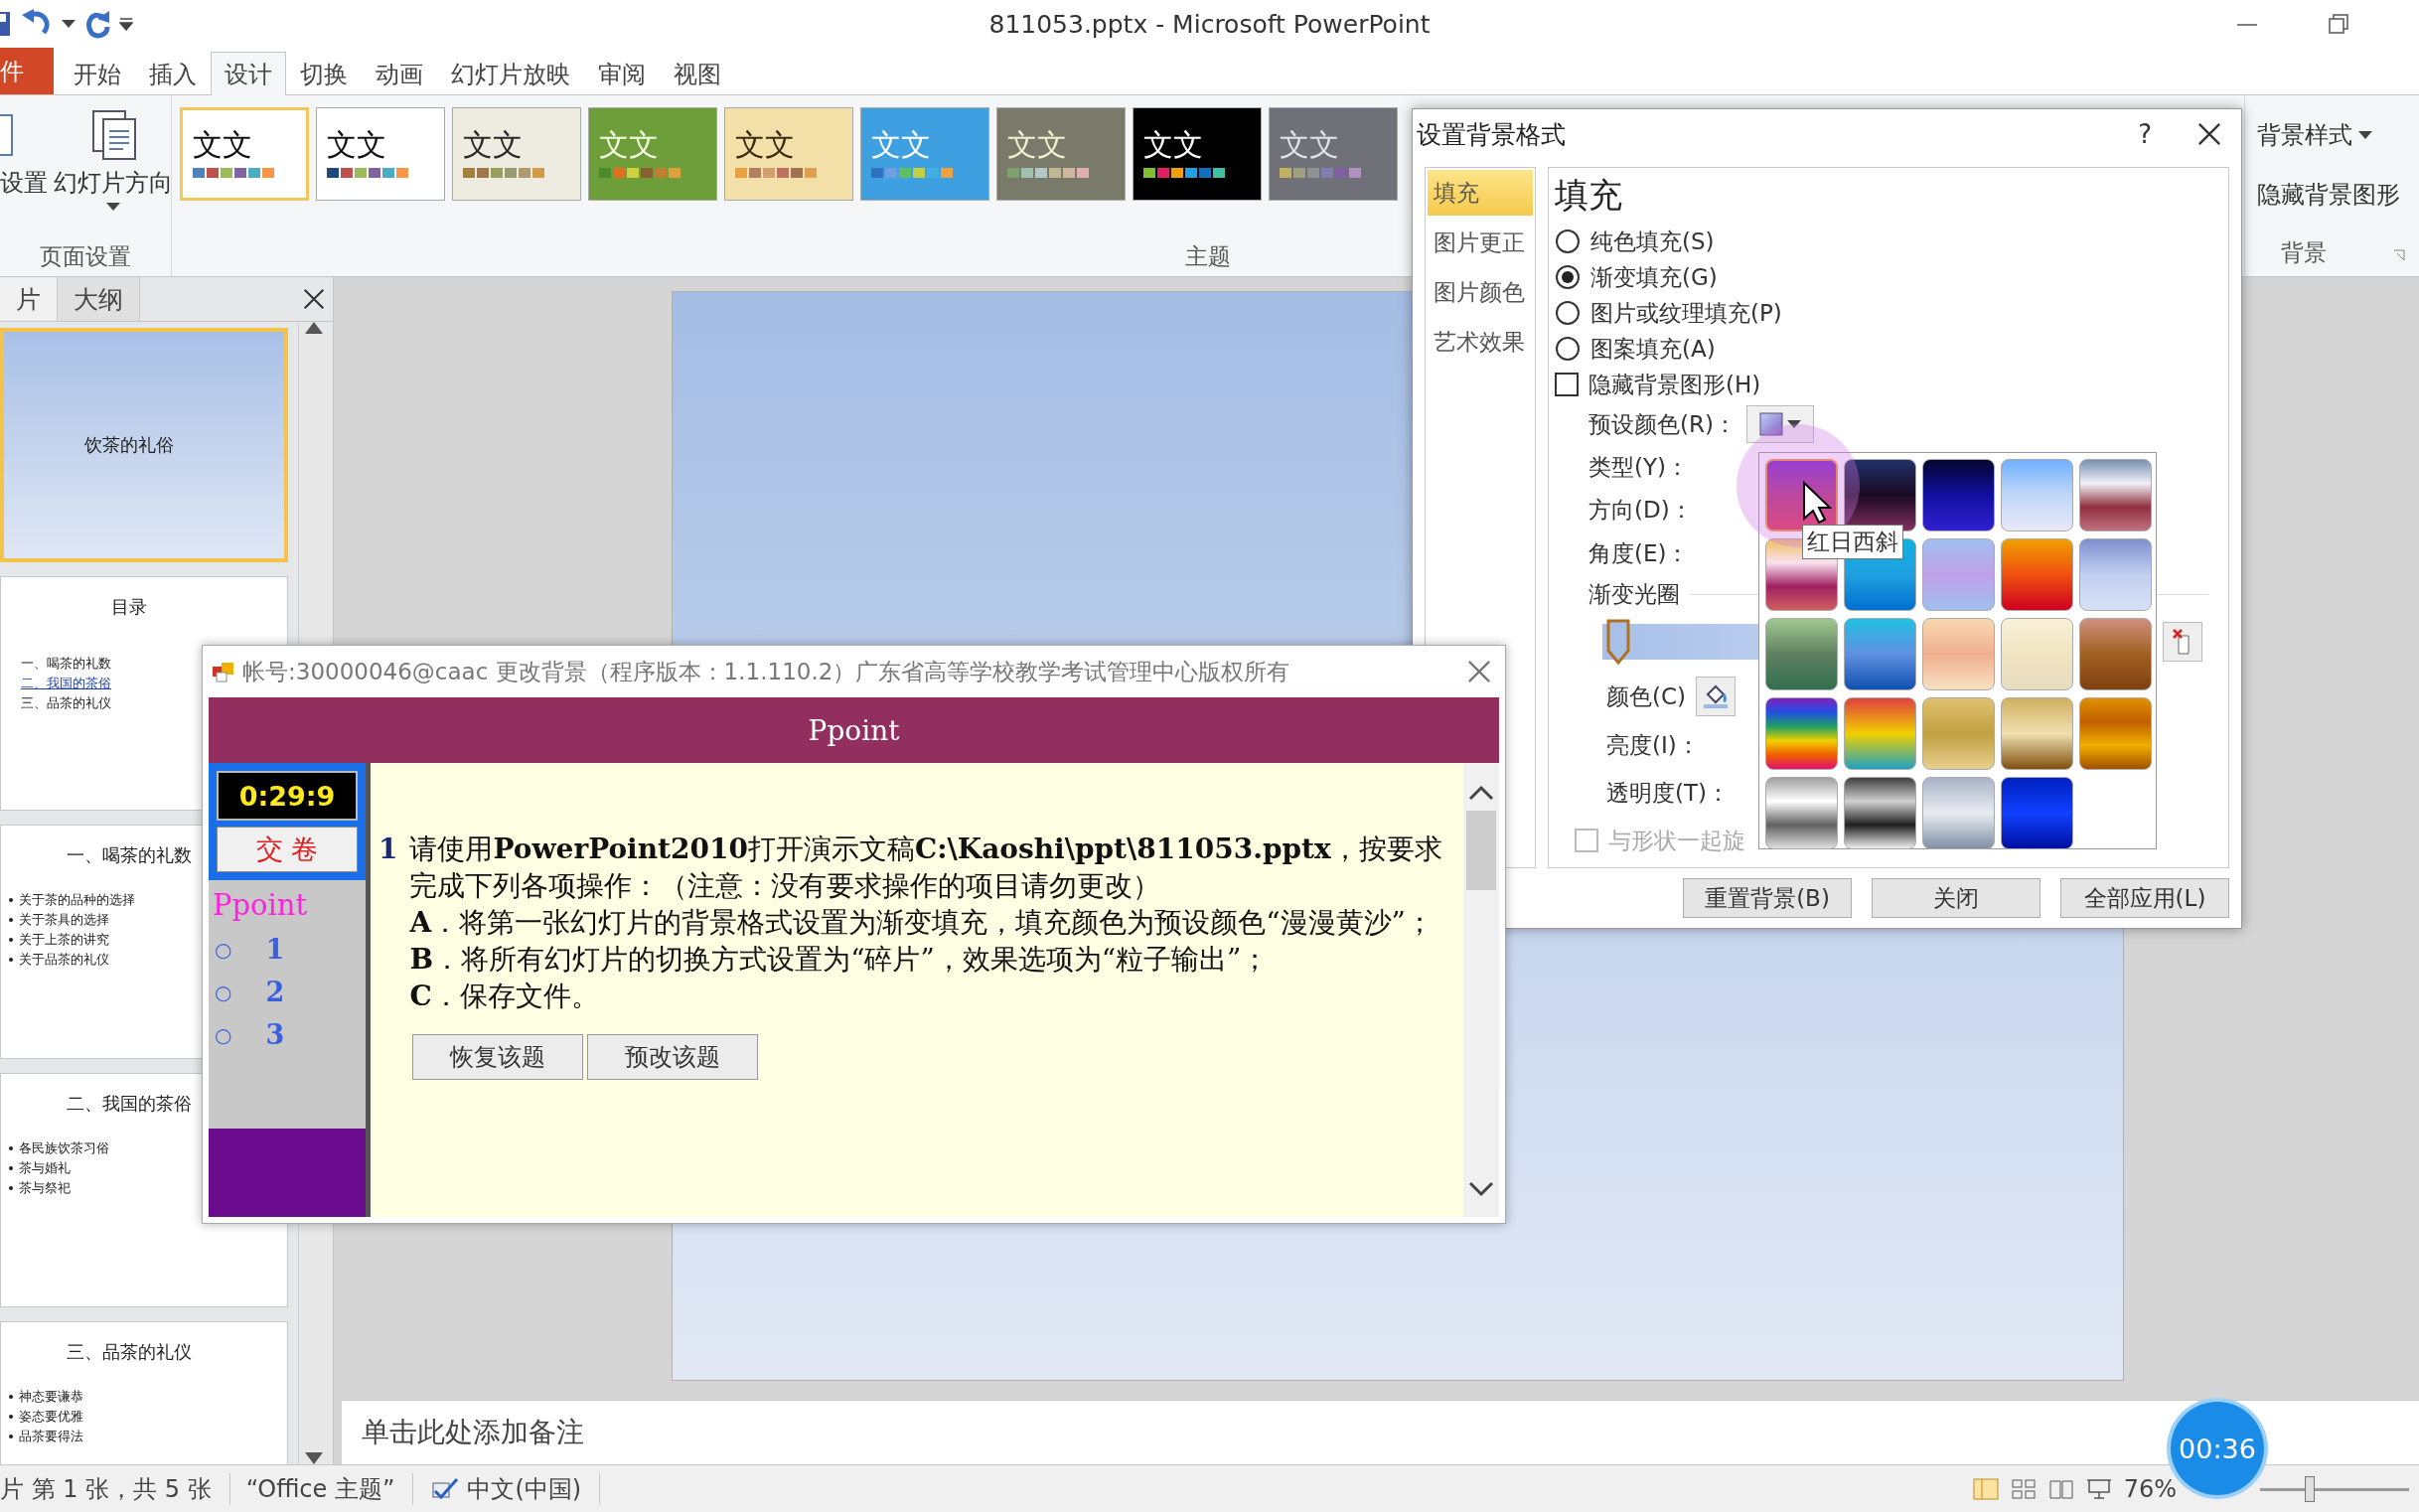 The image size is (2419, 1512). Describe the element at coordinates (1686, 313) in the screenshot. I see `radio-label: 图片或纹理填充(P)` at that location.